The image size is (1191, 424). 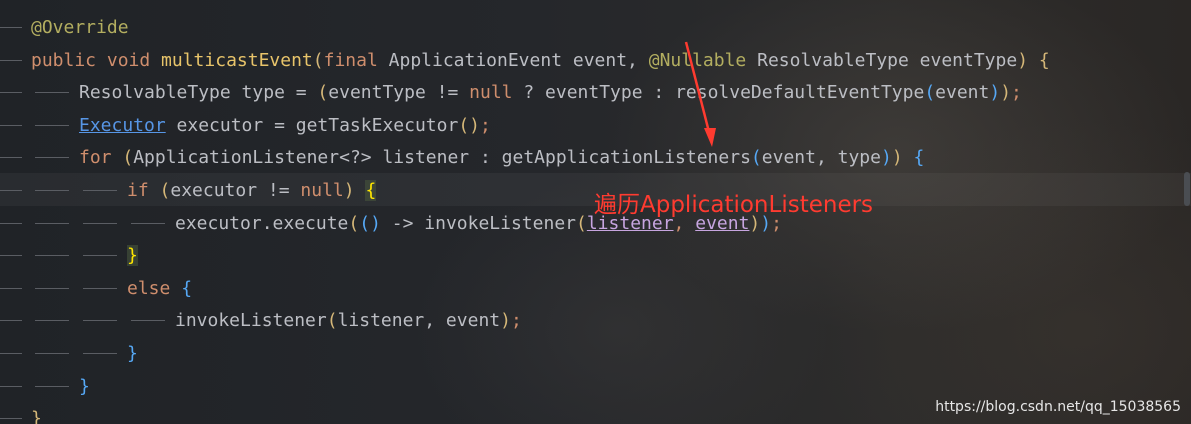 What do you see at coordinates (1186, 212) in the screenshot?
I see `vertical-scrollbar` at bounding box center [1186, 212].